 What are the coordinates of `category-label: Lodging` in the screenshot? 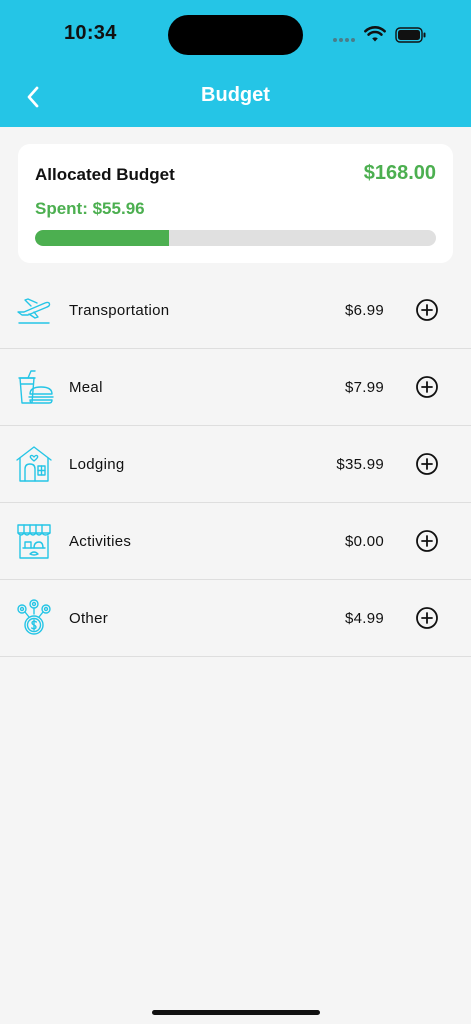 It's located at (97, 464).